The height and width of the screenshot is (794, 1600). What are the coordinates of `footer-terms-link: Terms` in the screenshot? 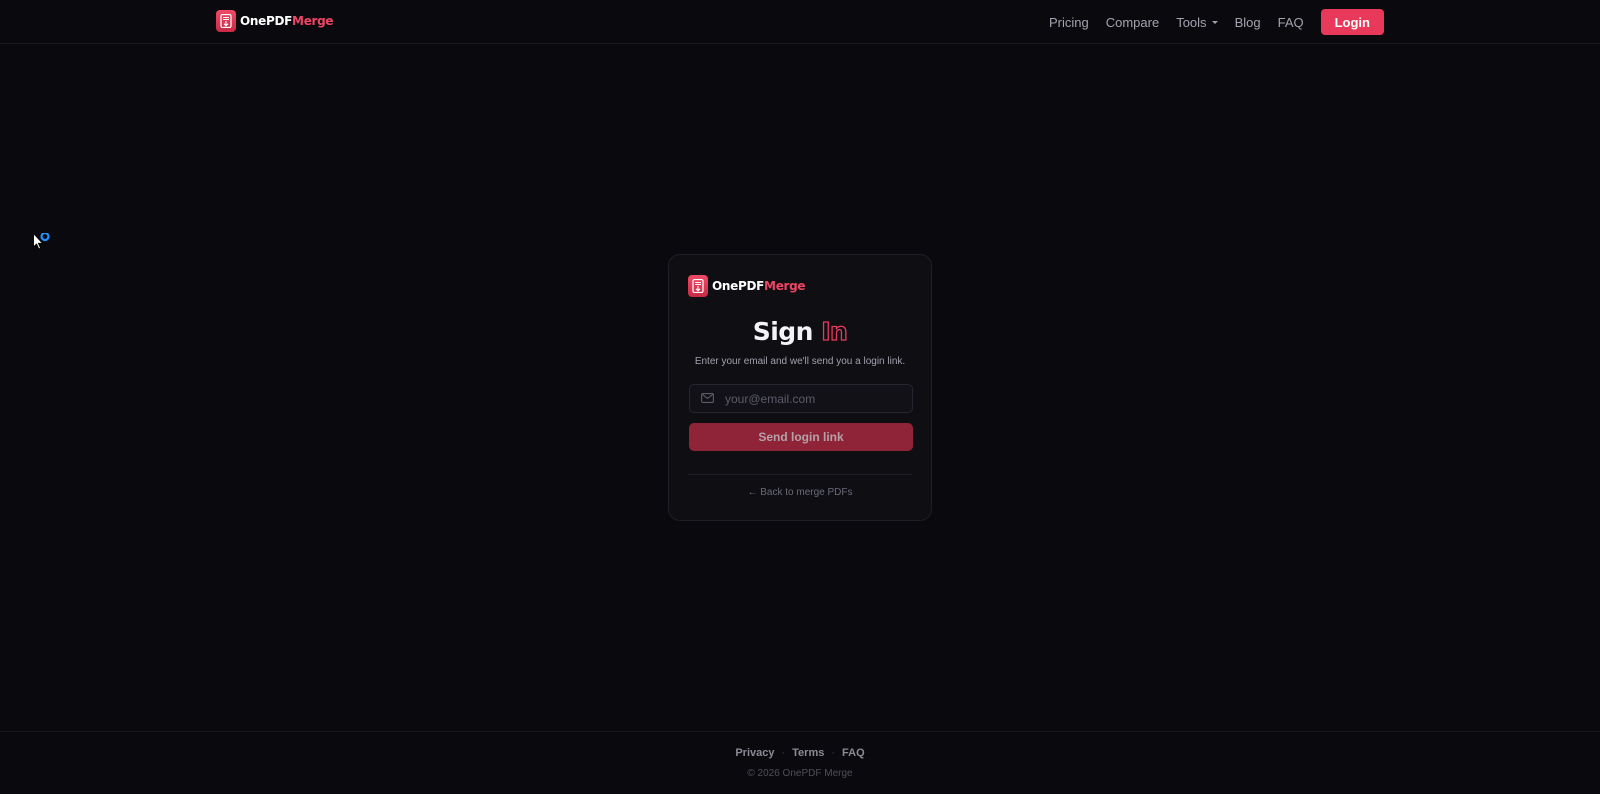 It's located at (808, 753).